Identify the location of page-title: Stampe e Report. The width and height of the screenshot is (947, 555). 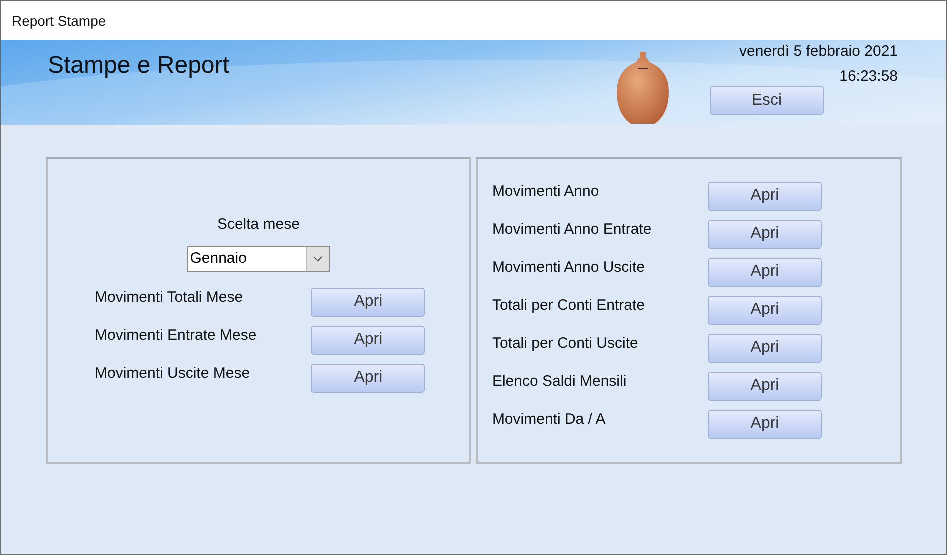
(139, 66).